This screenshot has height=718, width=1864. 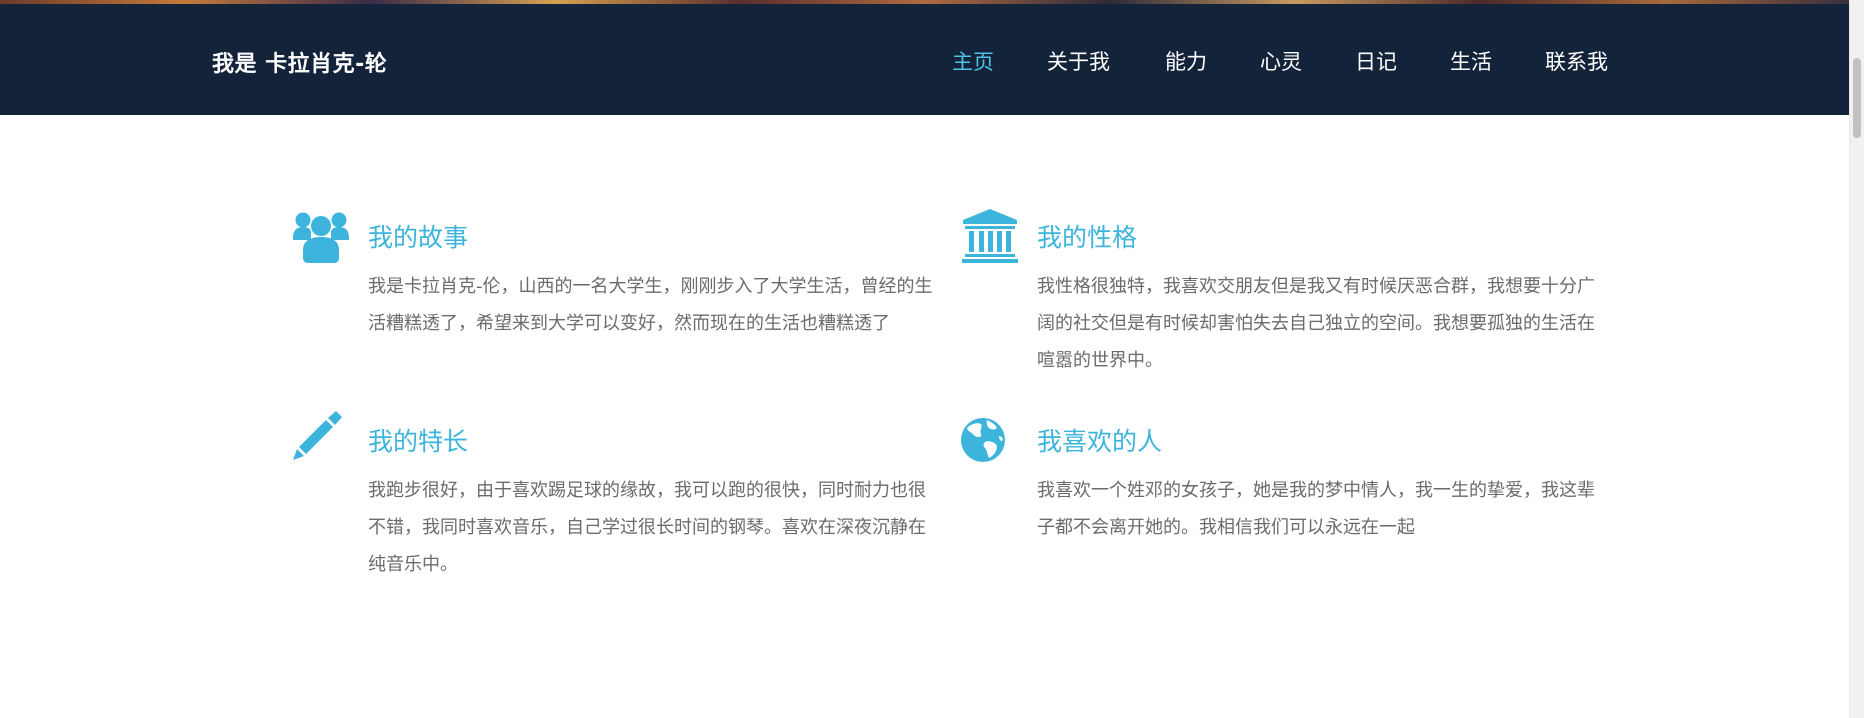 I want to click on nav-item-life: 生活, so click(x=1471, y=61).